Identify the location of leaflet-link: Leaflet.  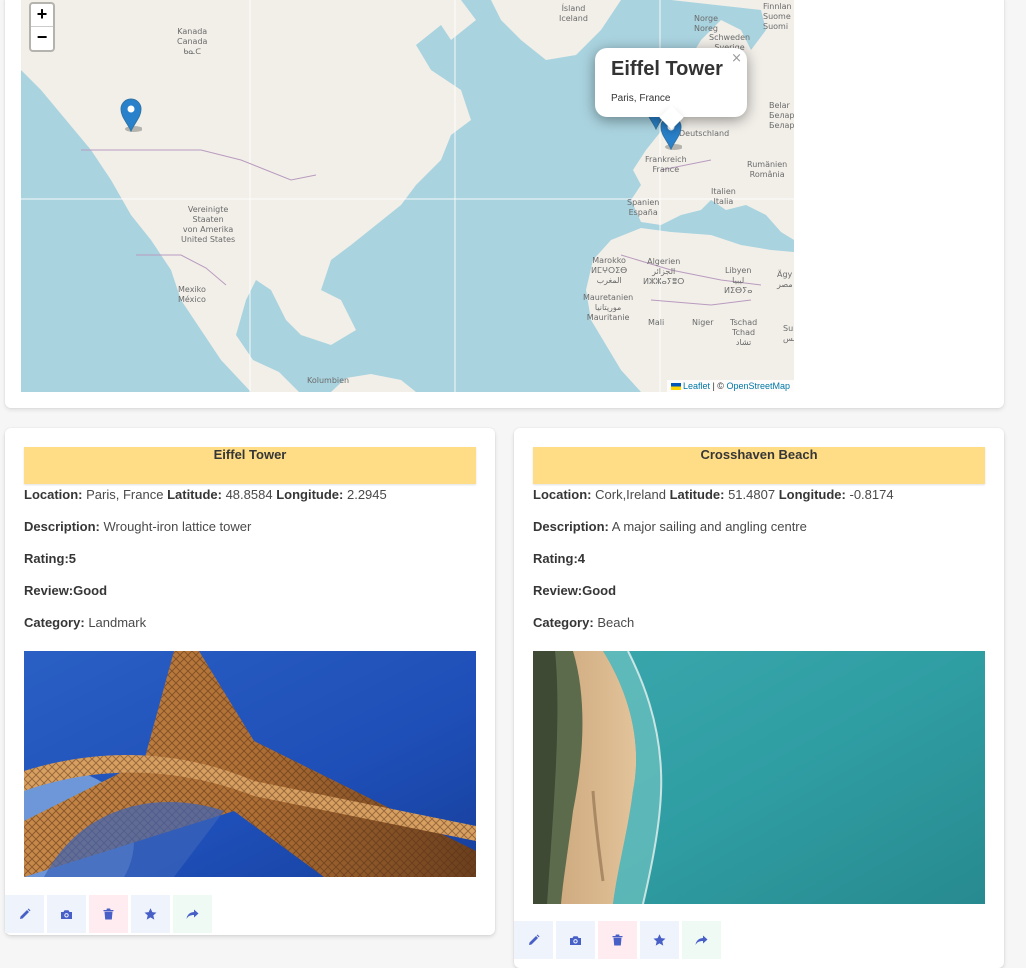
(690, 386).